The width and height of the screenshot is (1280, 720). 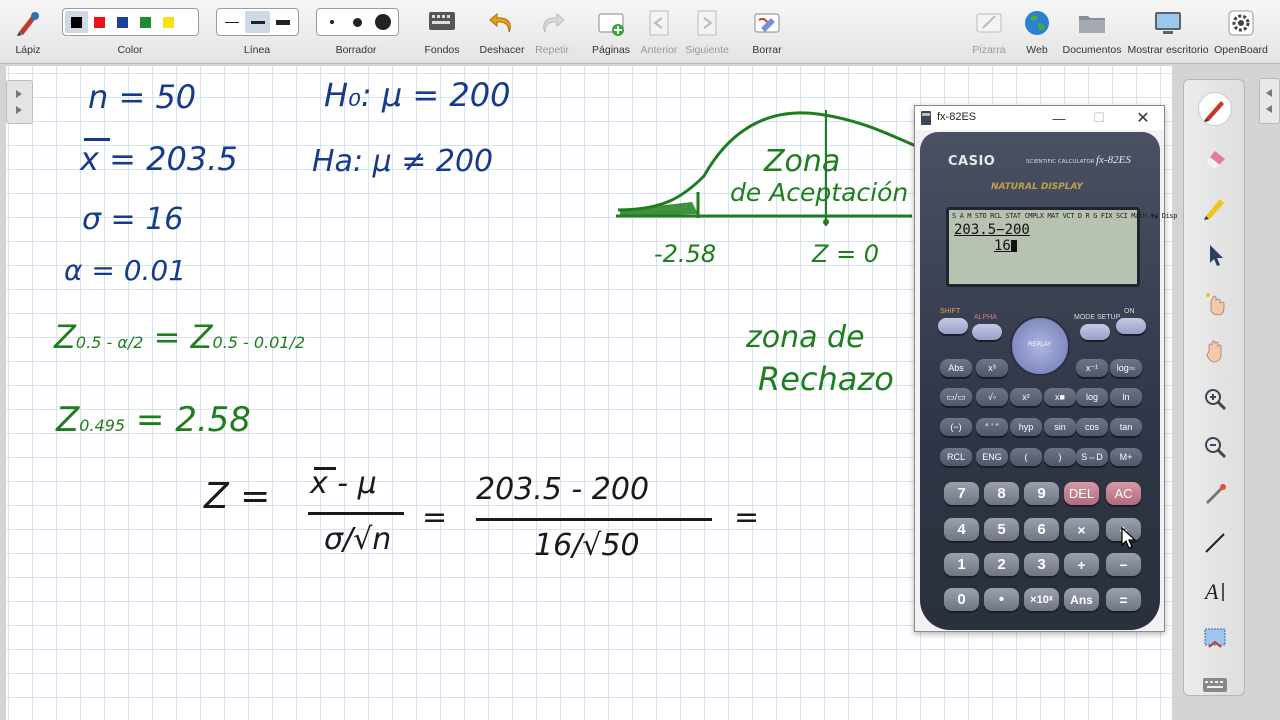 What do you see at coordinates (611, 32) in the screenshot?
I see `pages-button: Páginas` at bounding box center [611, 32].